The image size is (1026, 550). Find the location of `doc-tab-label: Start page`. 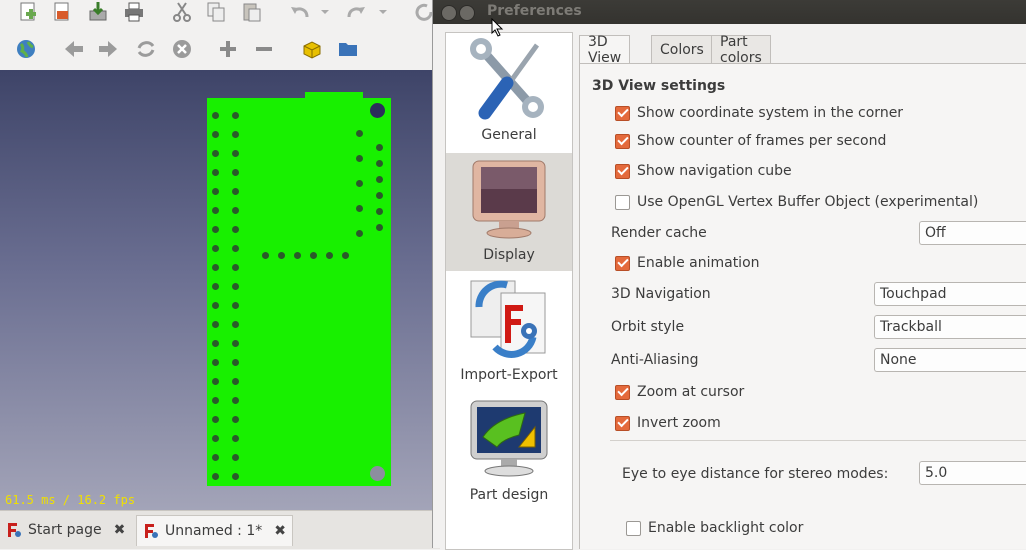

doc-tab-label: Start page is located at coordinates (65, 530).